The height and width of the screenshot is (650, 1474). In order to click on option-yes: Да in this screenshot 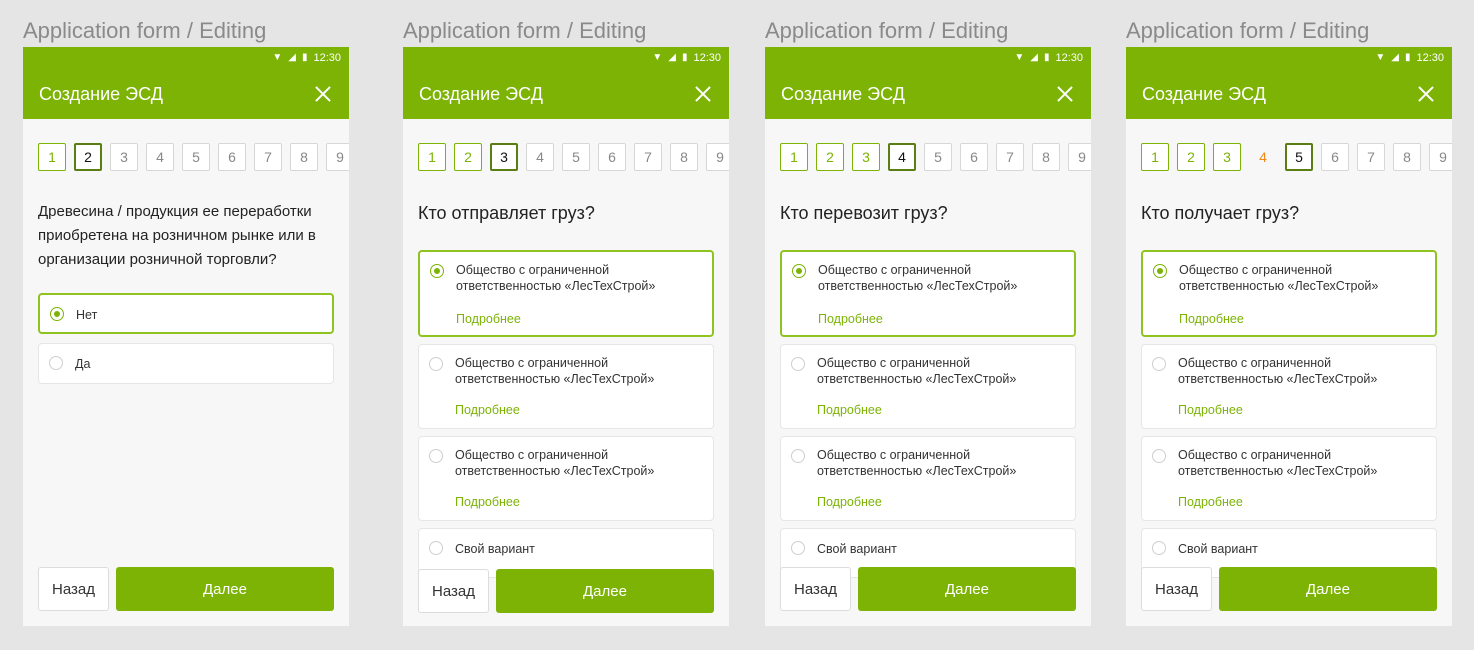, I will do `click(186, 363)`.